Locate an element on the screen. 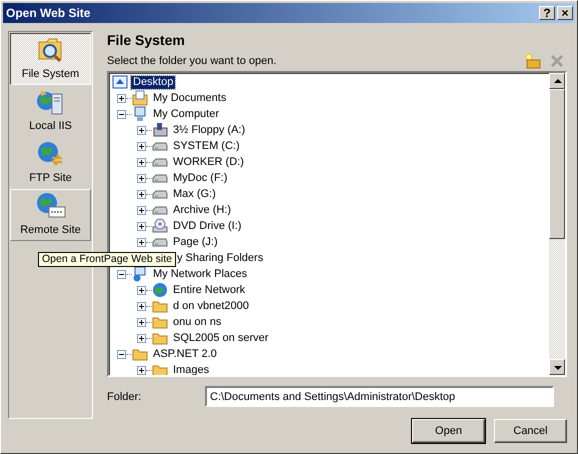 The width and height of the screenshot is (578, 454). cancel-button: Cancel is located at coordinates (530, 431).